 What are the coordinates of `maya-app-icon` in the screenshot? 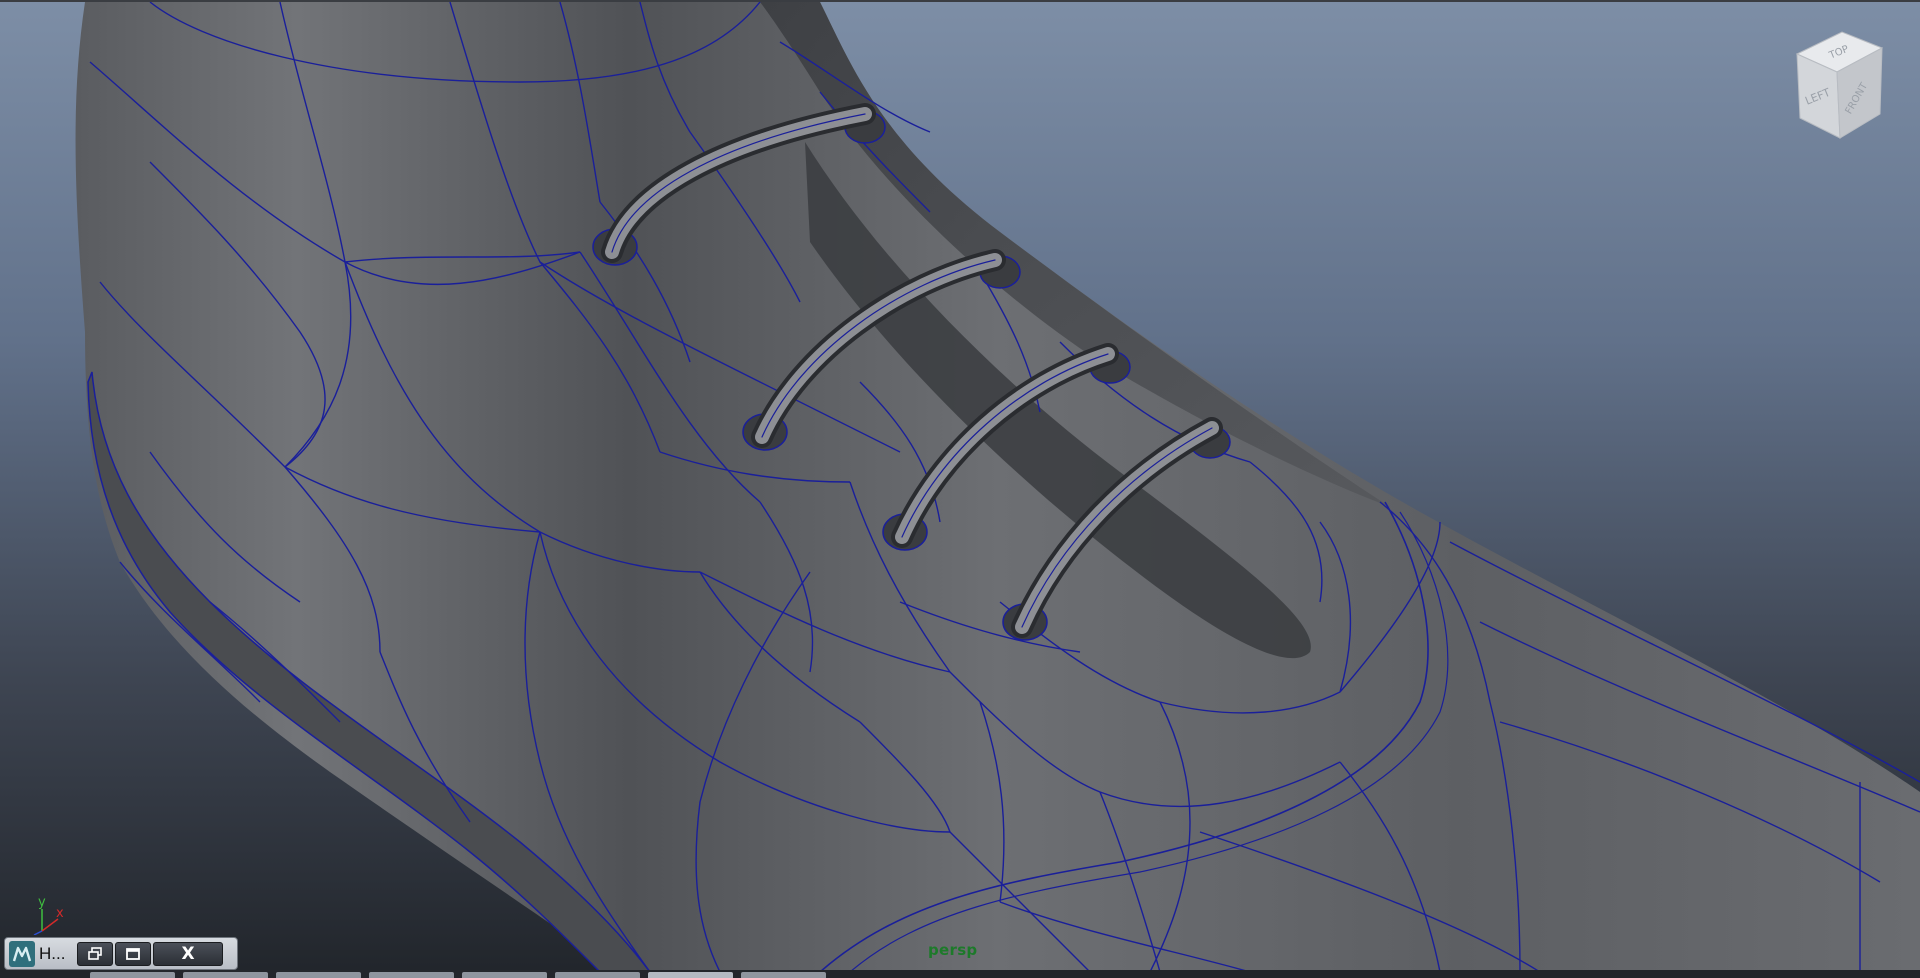 It's located at (22, 953).